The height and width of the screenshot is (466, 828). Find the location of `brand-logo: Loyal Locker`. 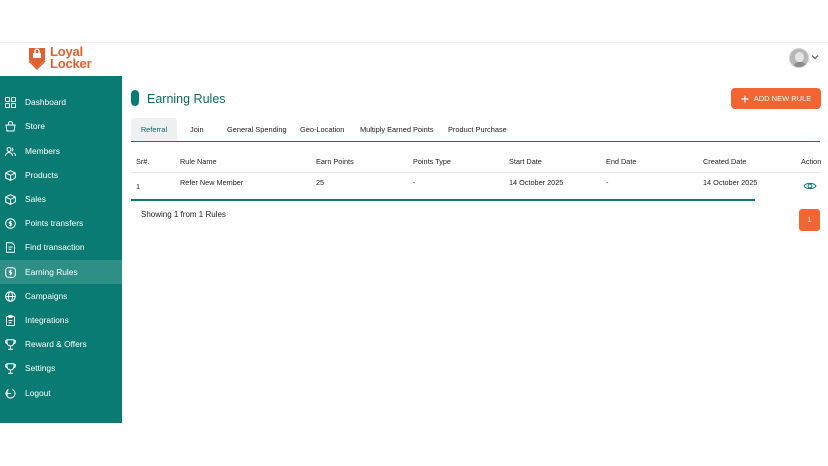

brand-logo: Loyal Locker is located at coordinates (59, 58).